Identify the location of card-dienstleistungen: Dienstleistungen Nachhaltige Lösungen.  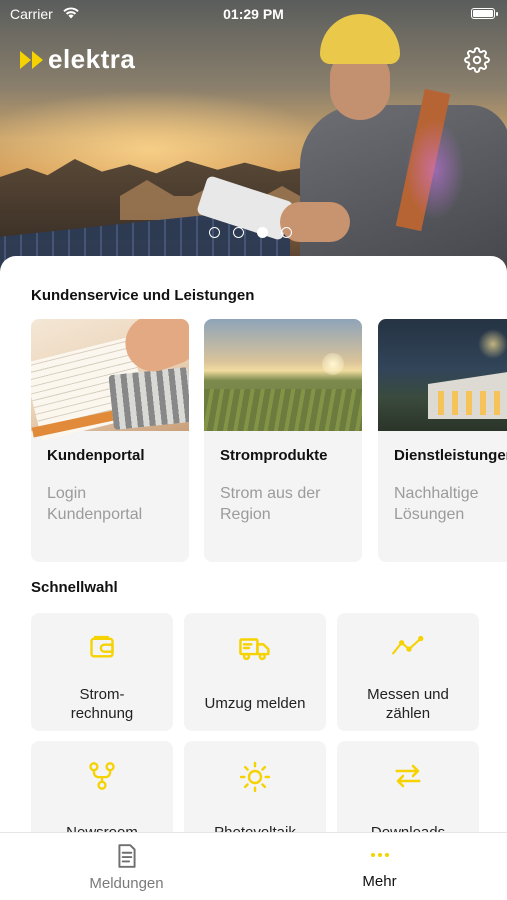
(442, 440).